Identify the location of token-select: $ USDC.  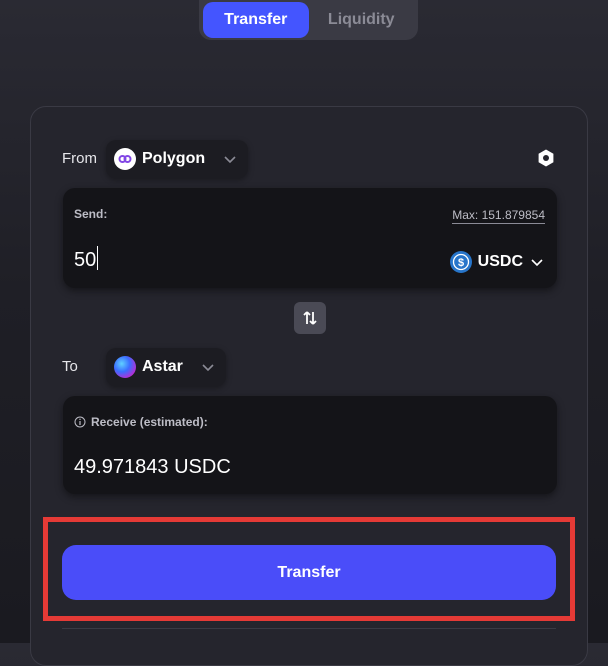
(497, 262).